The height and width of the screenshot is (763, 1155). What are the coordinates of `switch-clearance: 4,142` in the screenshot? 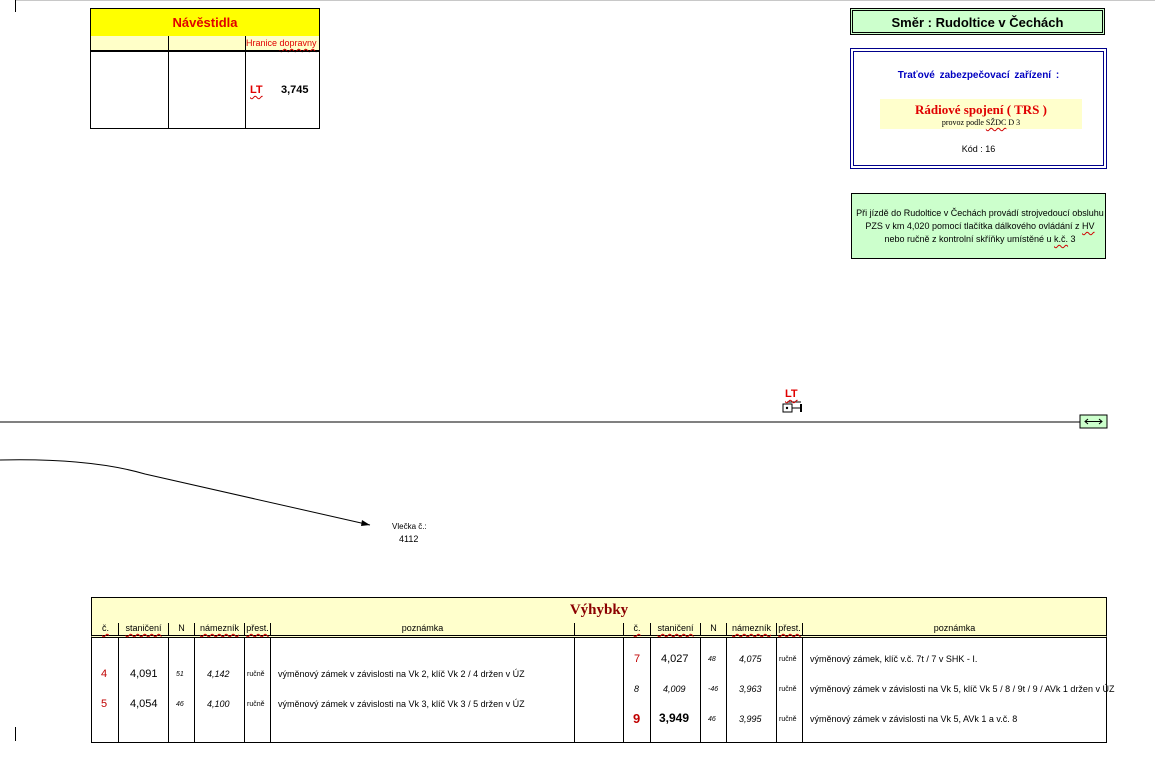 It's located at (218, 674).